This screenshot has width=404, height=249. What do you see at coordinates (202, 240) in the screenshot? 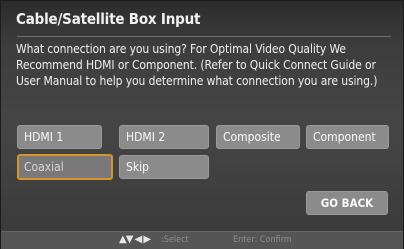
I see `footer-hint-bar: ▲▼ ◀ ▶ :Select Enter: Confirm` at bounding box center [202, 240].